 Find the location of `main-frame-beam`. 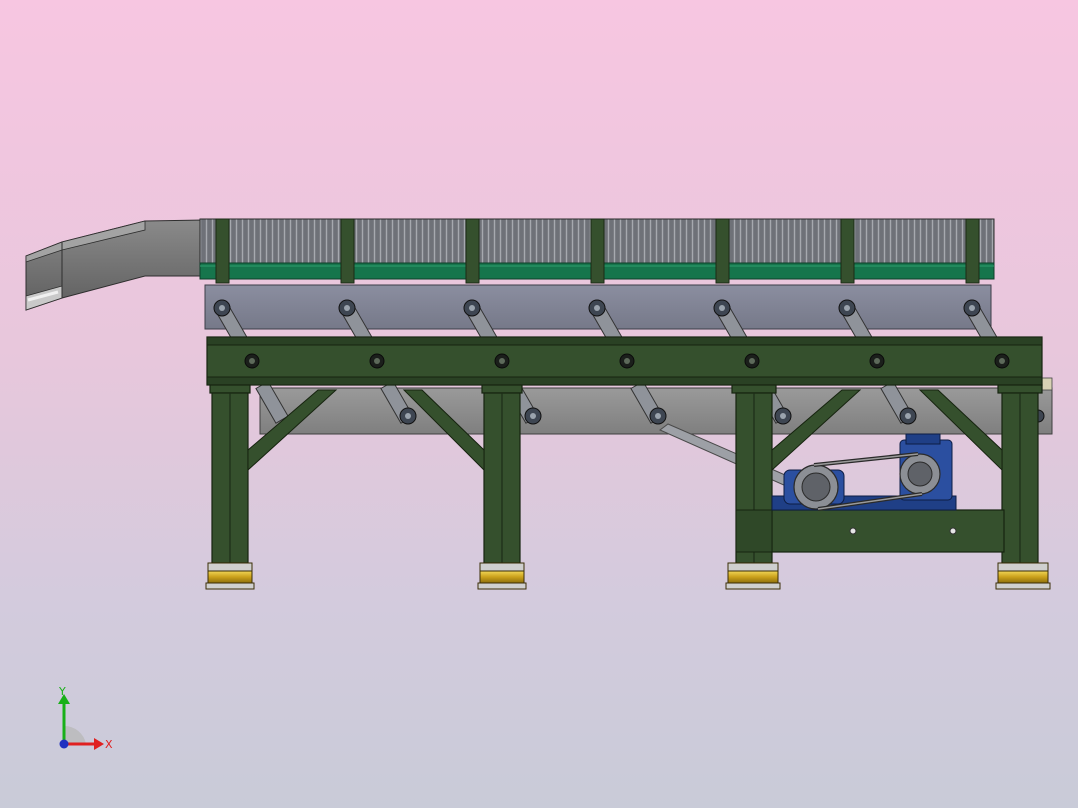

main-frame-beam is located at coordinates (624, 361).